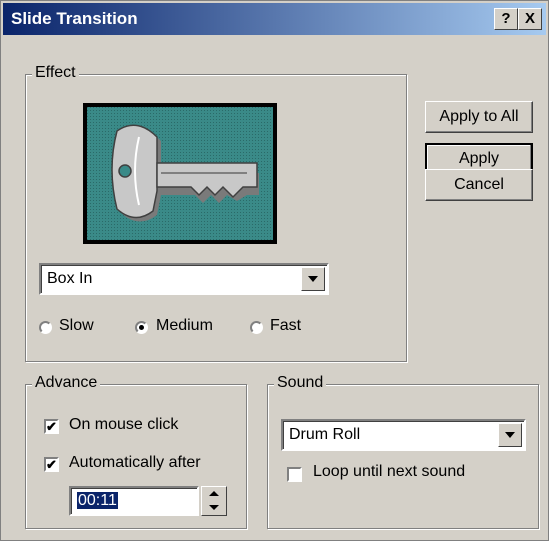 The image size is (549, 541). What do you see at coordinates (55, 73) in the screenshot?
I see `effect-legend: Effect` at bounding box center [55, 73].